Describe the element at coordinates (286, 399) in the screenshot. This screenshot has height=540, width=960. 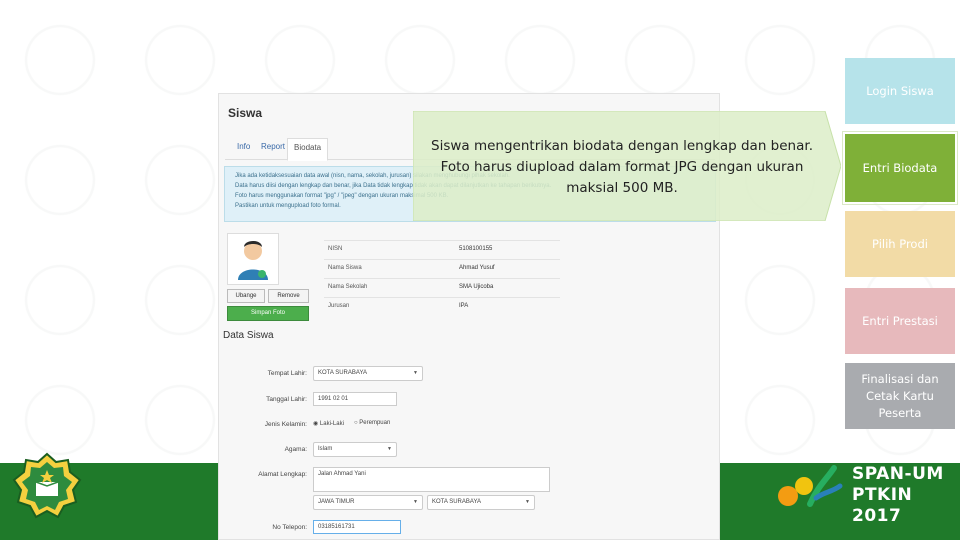
I see `birthdate-label: Tanggal Lahir:` at that location.